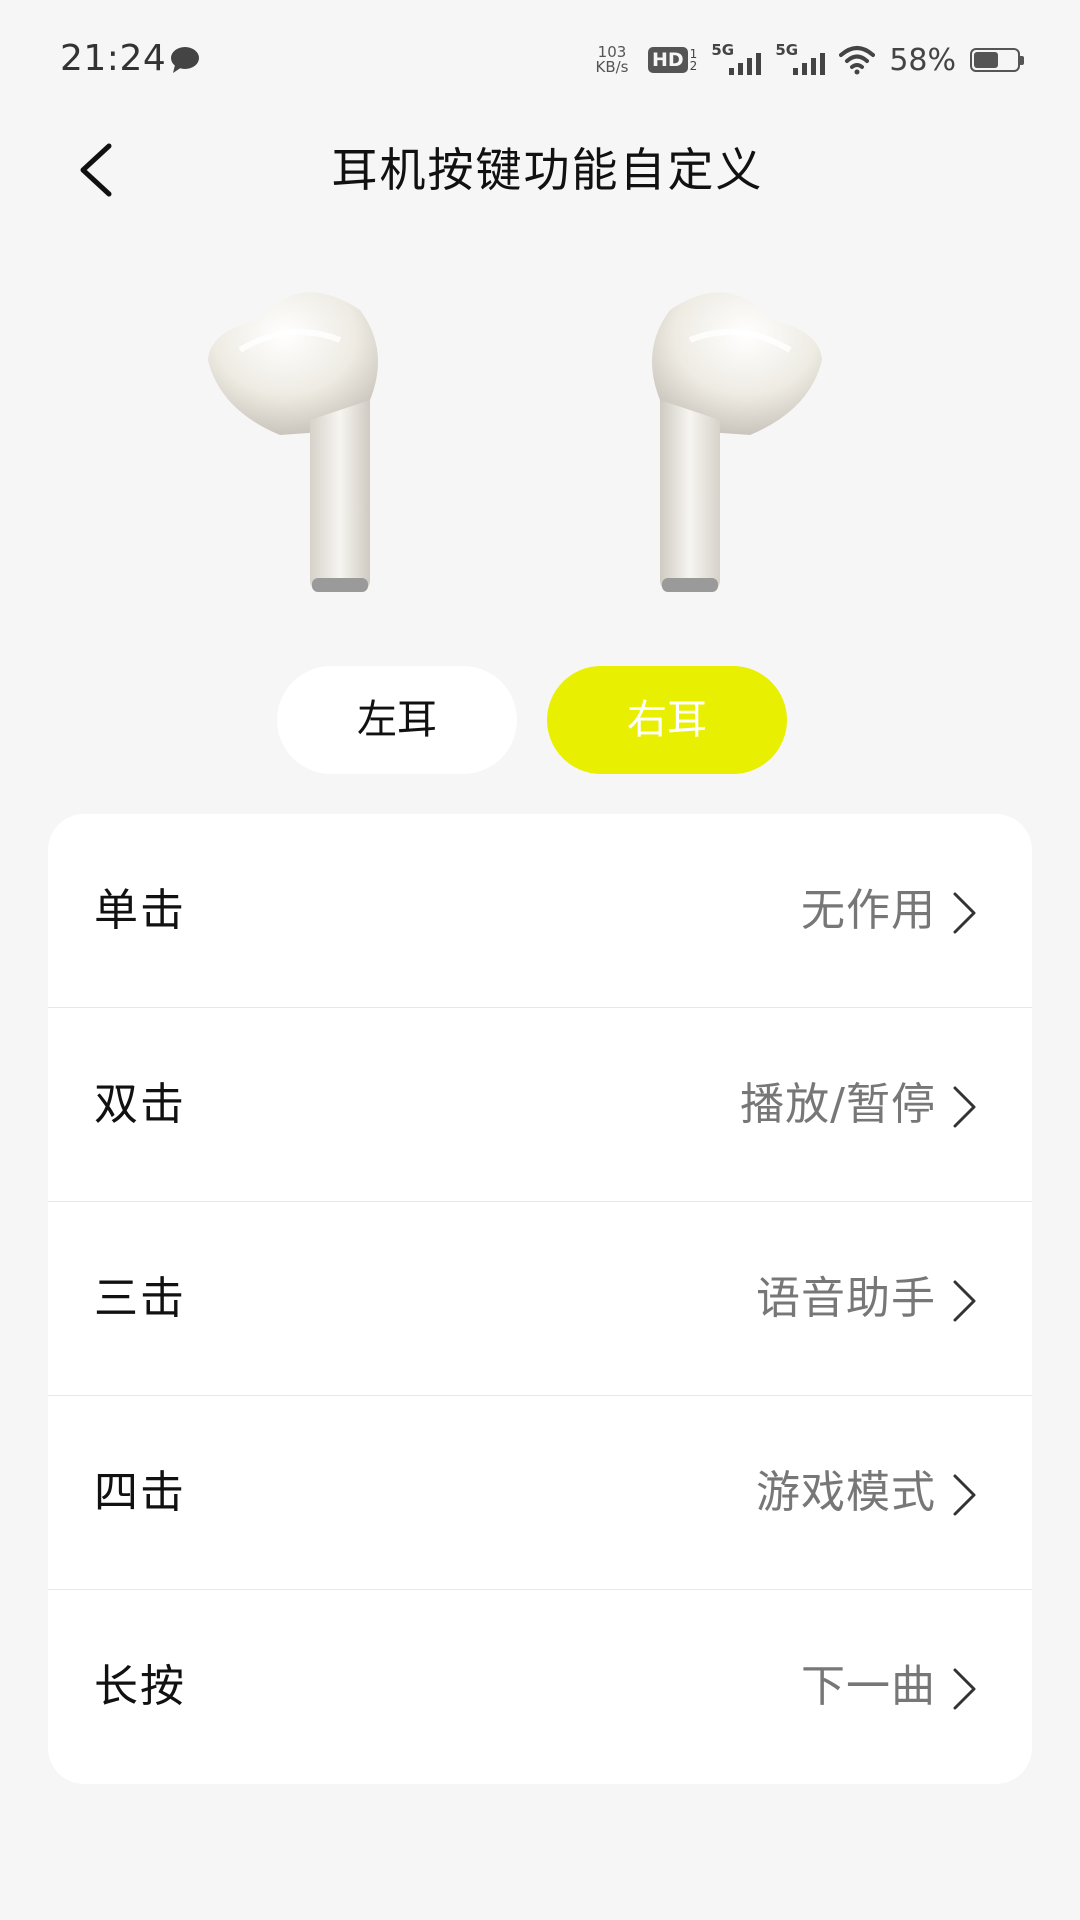 This screenshot has width=1080, height=1920. Describe the element at coordinates (838, 1104) in the screenshot. I see `row-value: 播放/暂停` at that location.